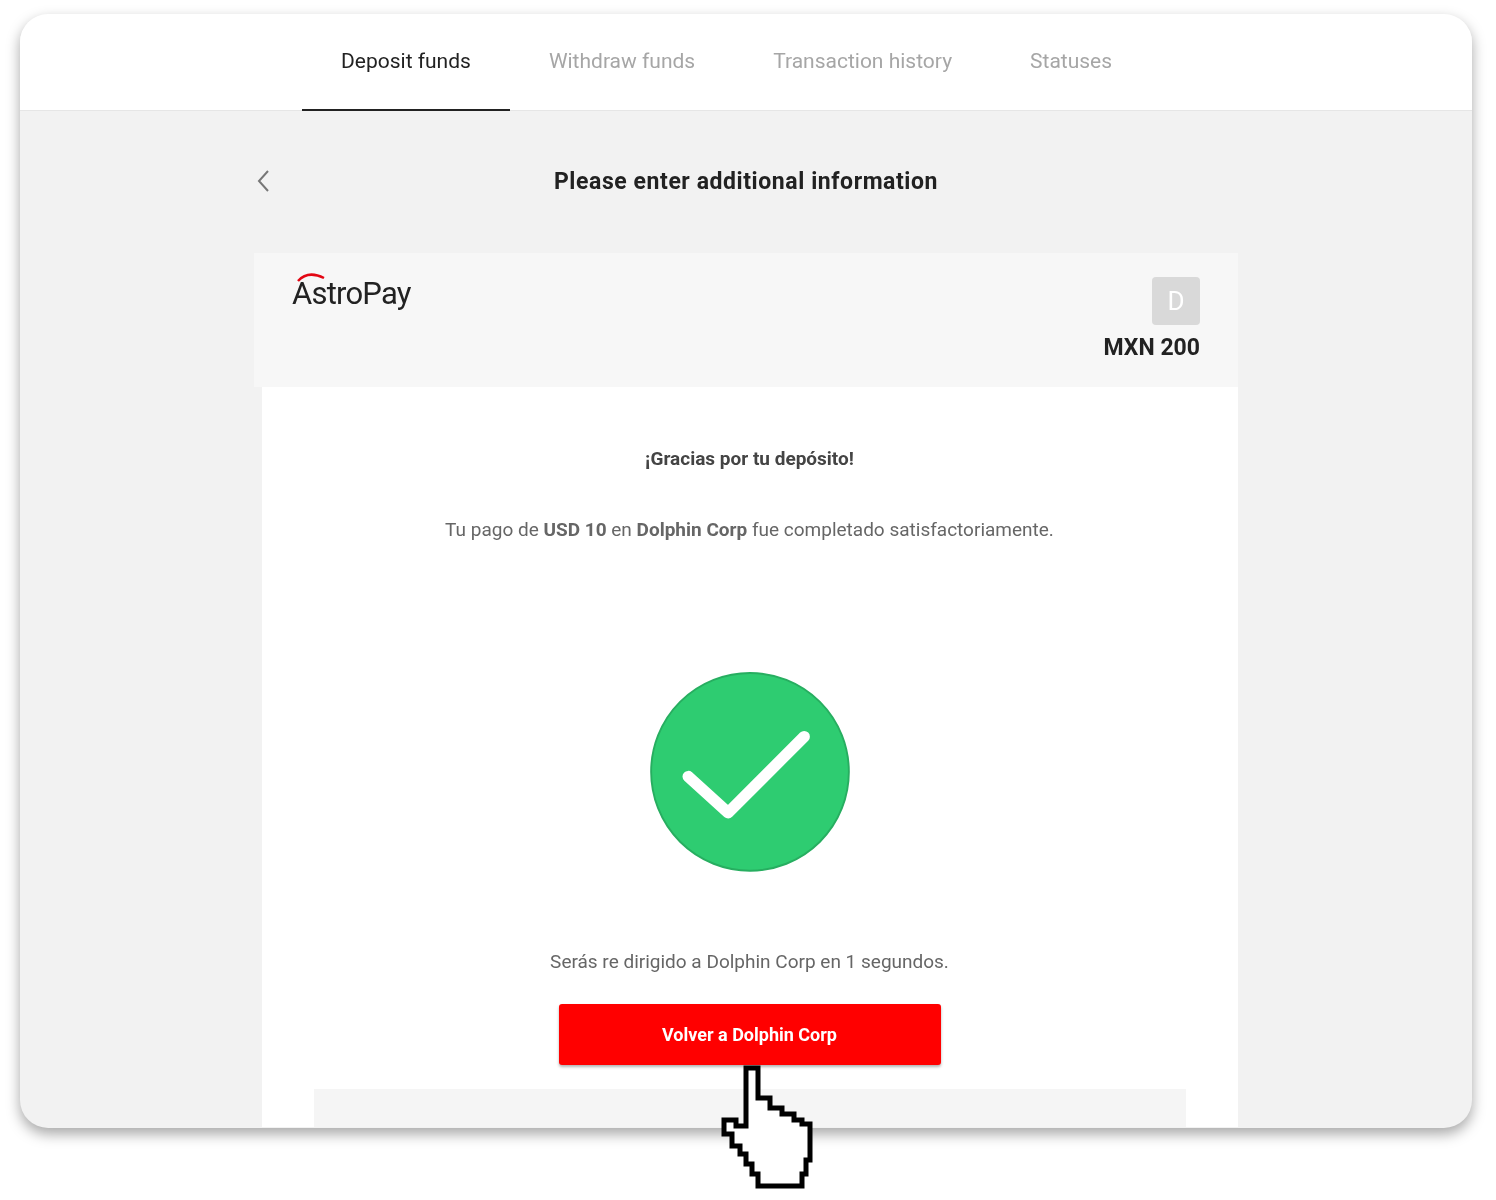  Describe the element at coordinates (749, 529) in the screenshot. I see `payment-message: Tu pago de USD 10 en Dolphin Corp fue completado satisfactoriamente.` at that location.